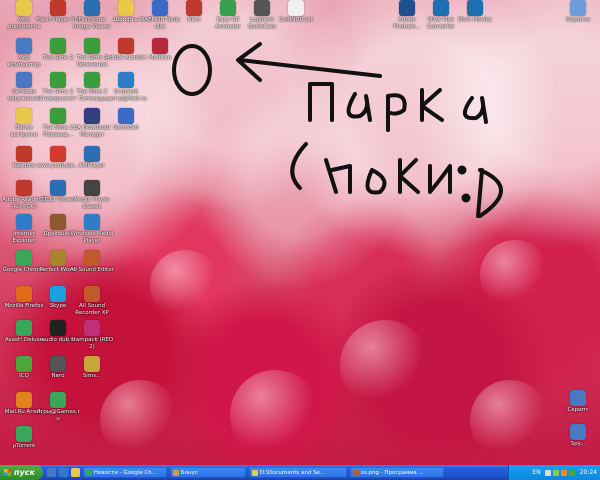  I want to click on desktop-icon-label: Игровой центр@Mail.ru, so click(126, 95).